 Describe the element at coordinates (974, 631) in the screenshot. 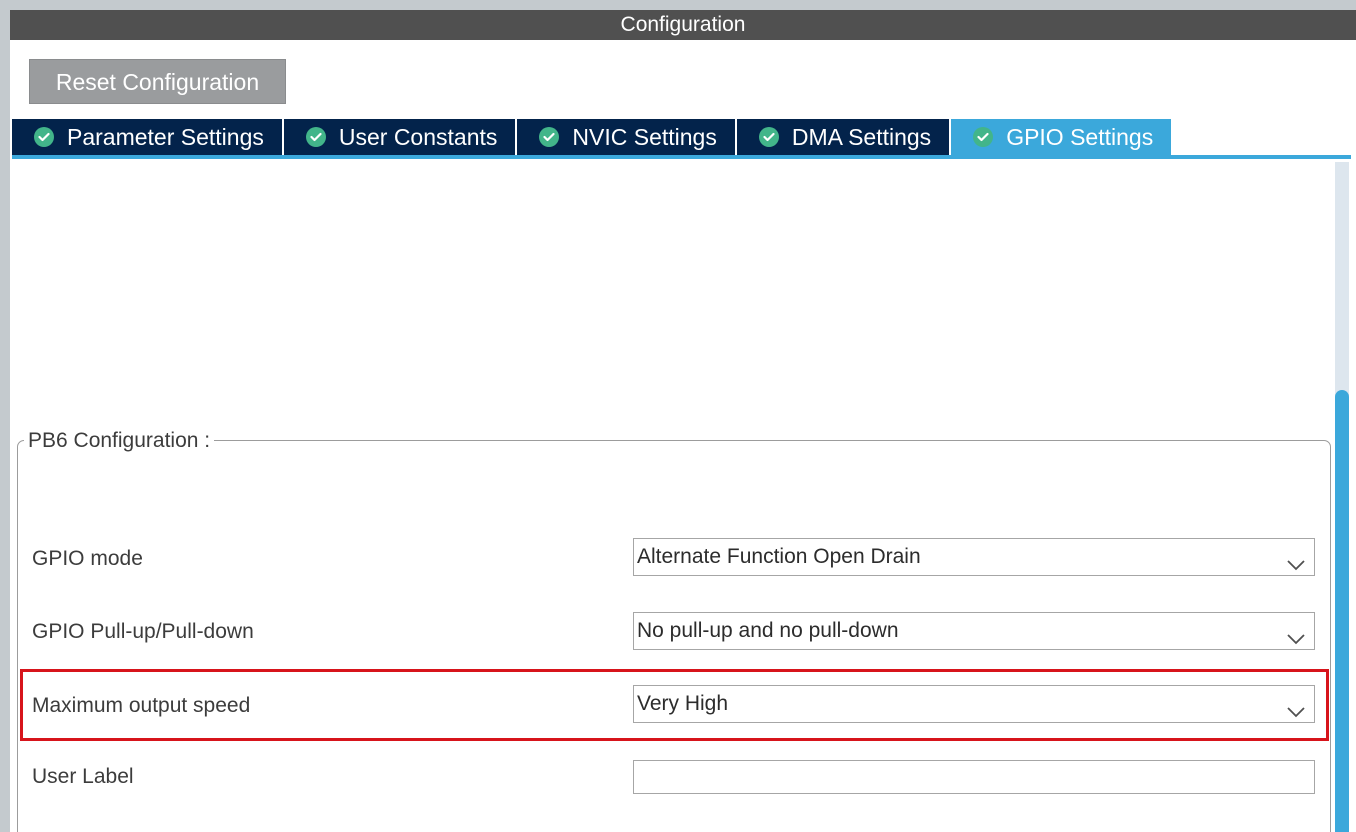

I see `gpio-pull-select: No pull-up and no pull-down` at that location.